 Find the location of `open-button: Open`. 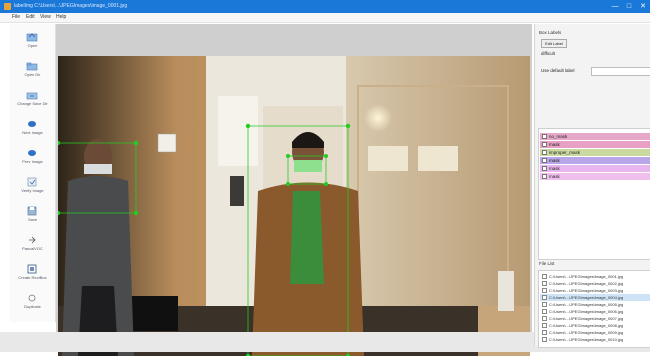

open-button: Open is located at coordinates (32, 41).